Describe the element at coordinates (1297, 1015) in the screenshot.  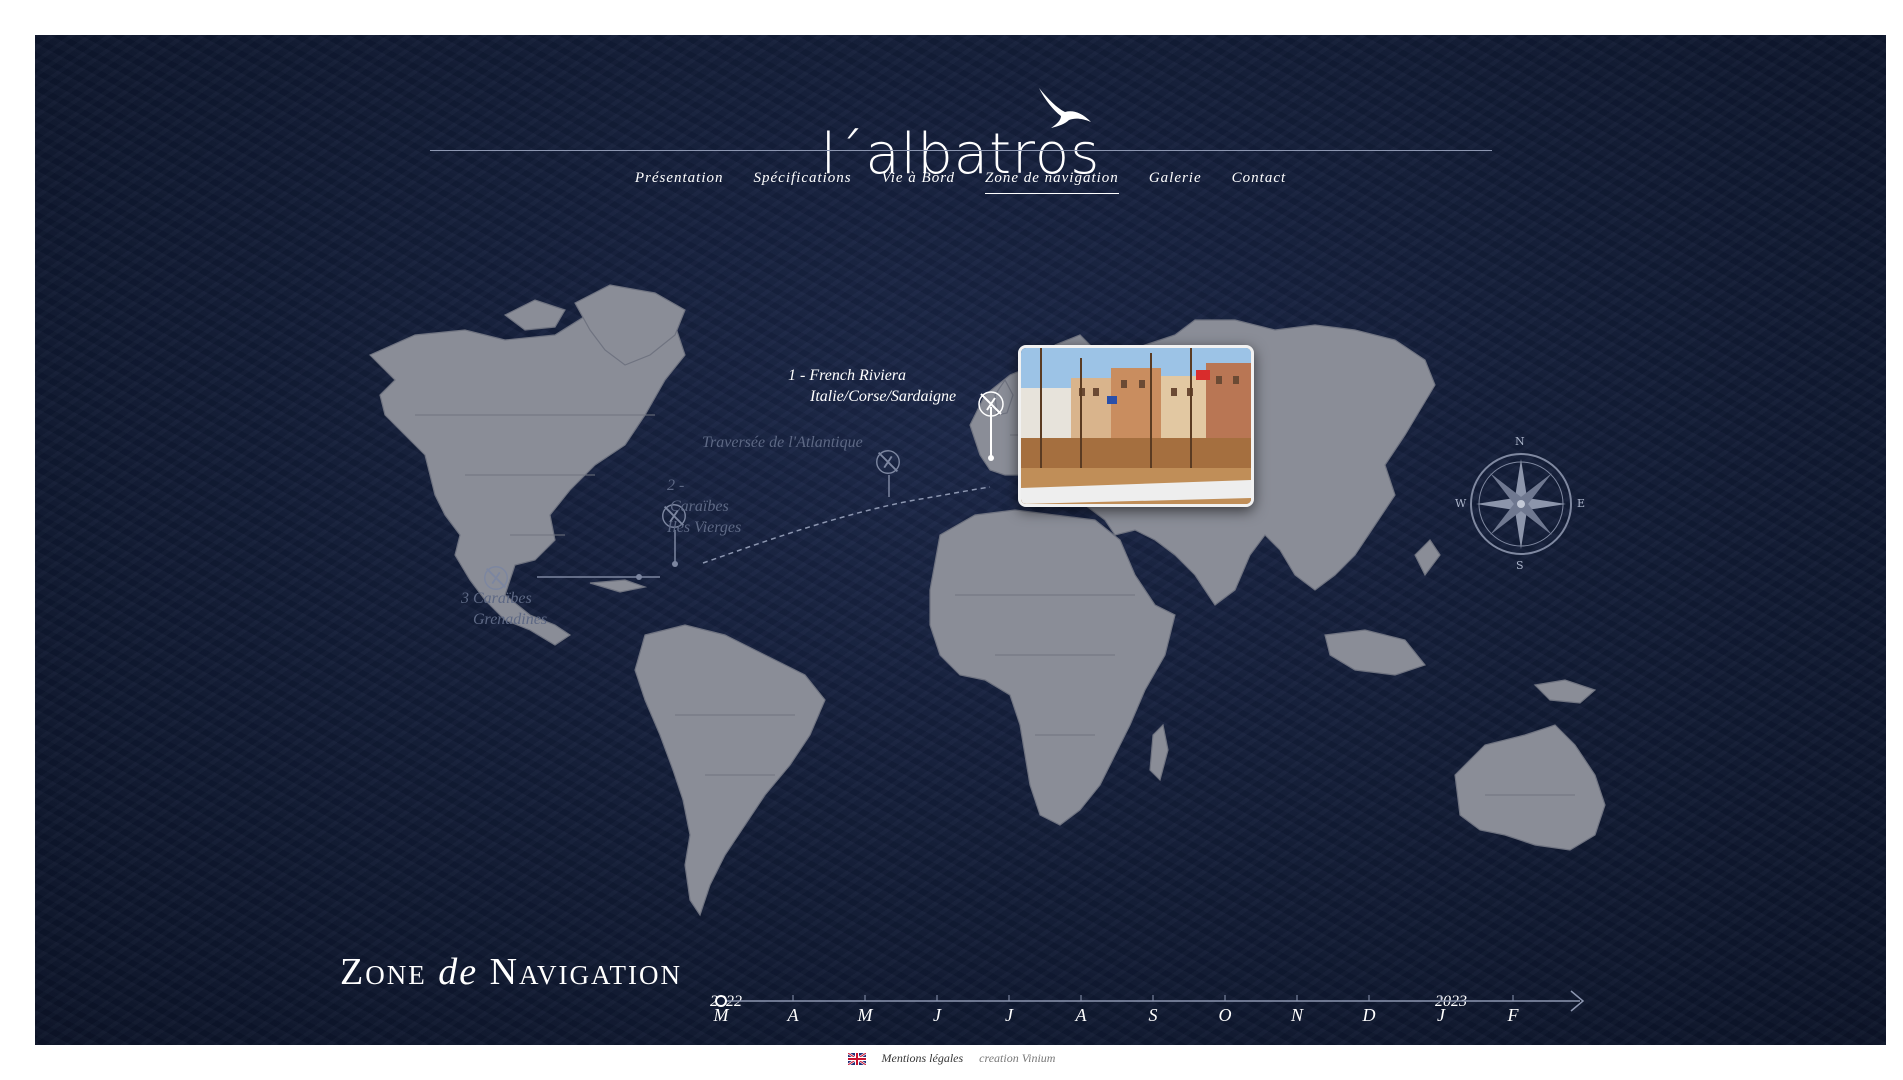
I see `timeline-month-9: N` at that location.